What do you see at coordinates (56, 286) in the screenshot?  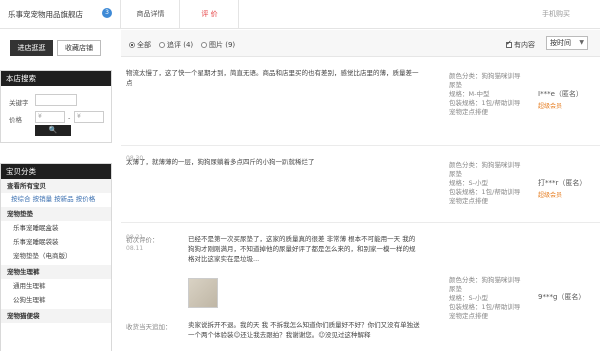 I see `category-item: 通用生理裤` at bounding box center [56, 286].